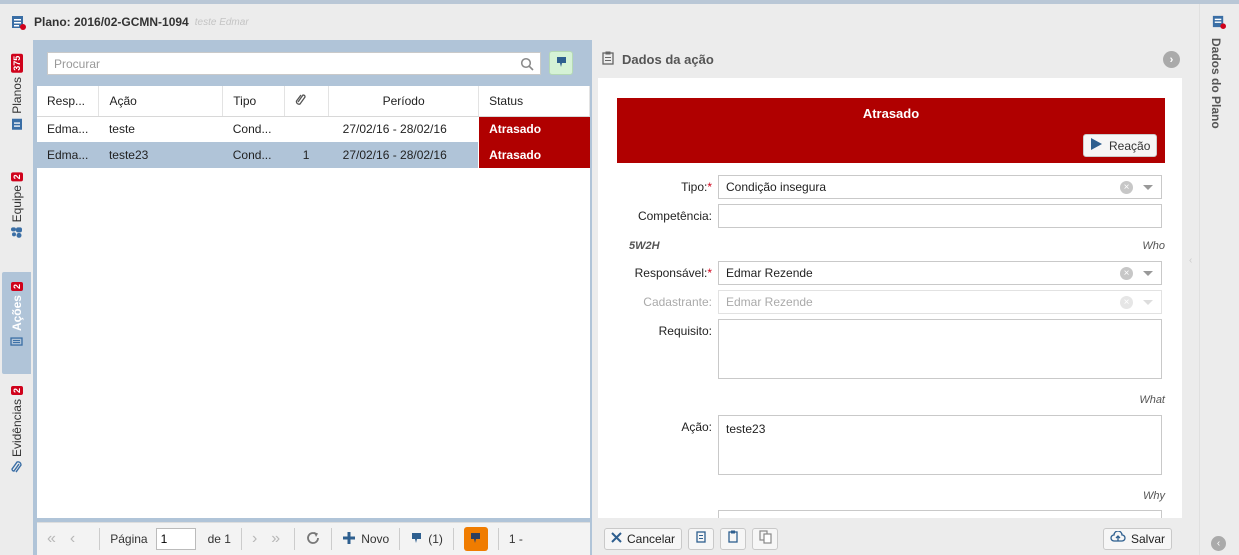  I want to click on feedback-count-button: (1), so click(426, 539).